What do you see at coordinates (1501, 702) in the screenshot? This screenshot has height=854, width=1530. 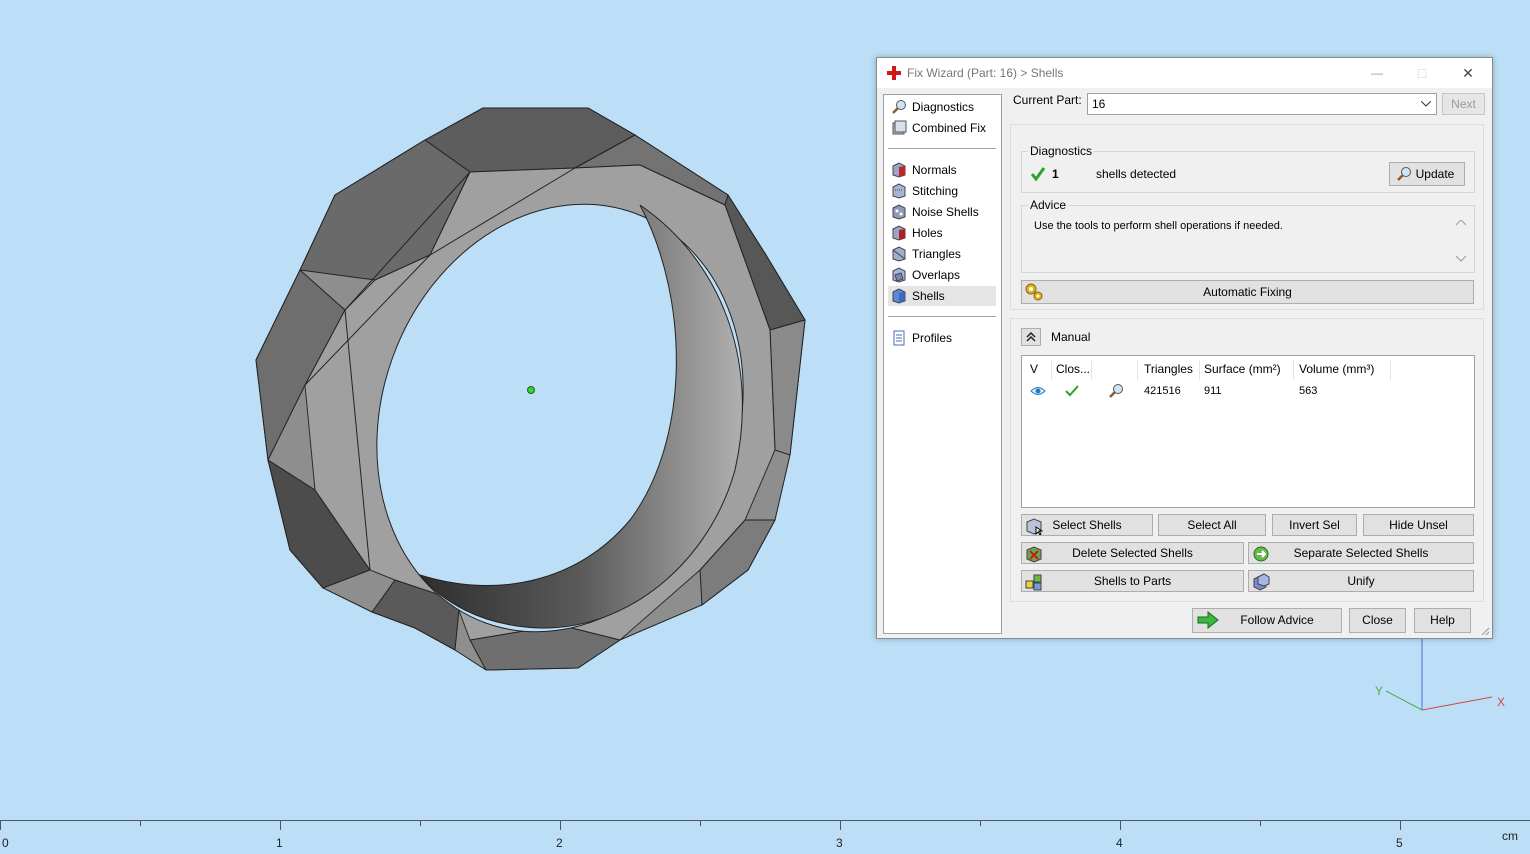 I see `x-axis-label: X` at bounding box center [1501, 702].